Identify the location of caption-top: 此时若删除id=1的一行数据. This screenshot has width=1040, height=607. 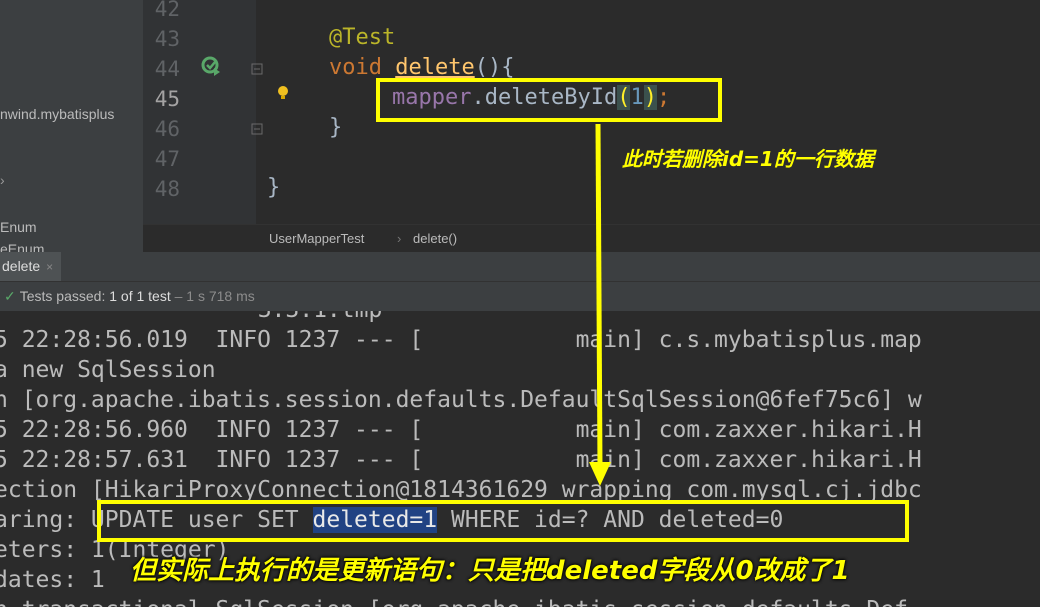
(748, 159).